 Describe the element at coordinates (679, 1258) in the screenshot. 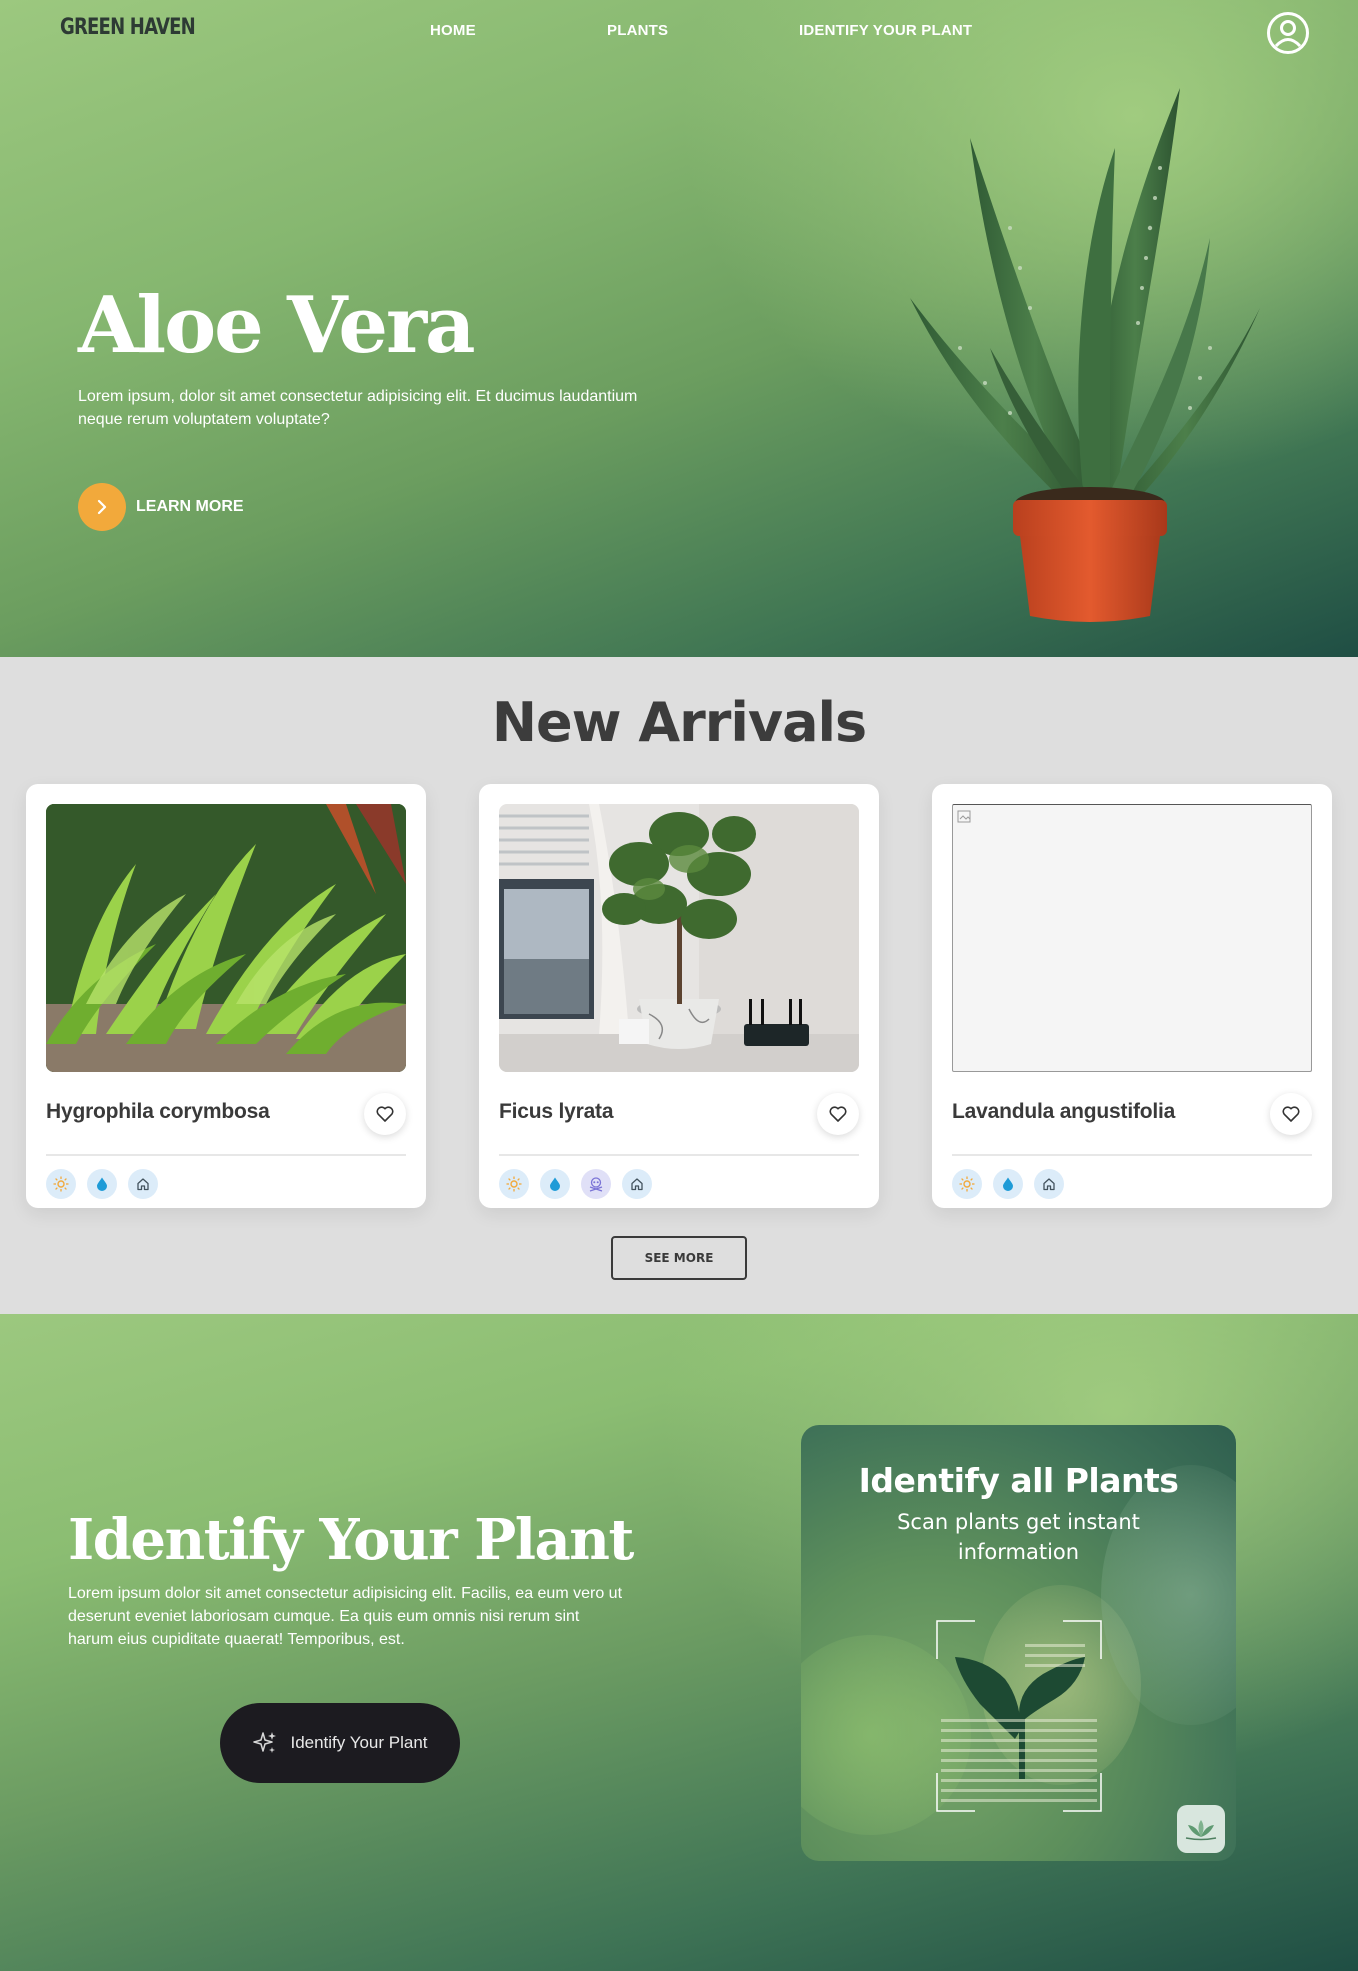

I see `see-more-button: SEE MORE` at that location.